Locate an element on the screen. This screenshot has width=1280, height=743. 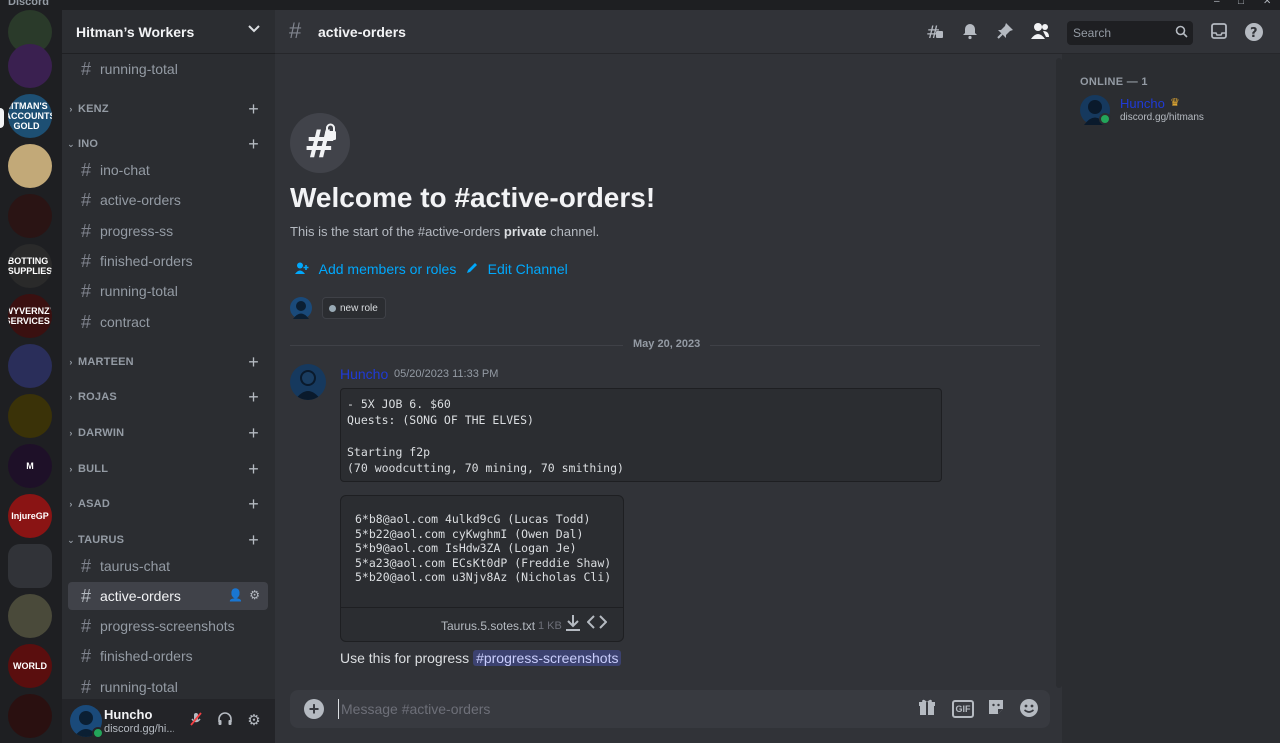
minimize-button: – is located at coordinates (1217, 3).